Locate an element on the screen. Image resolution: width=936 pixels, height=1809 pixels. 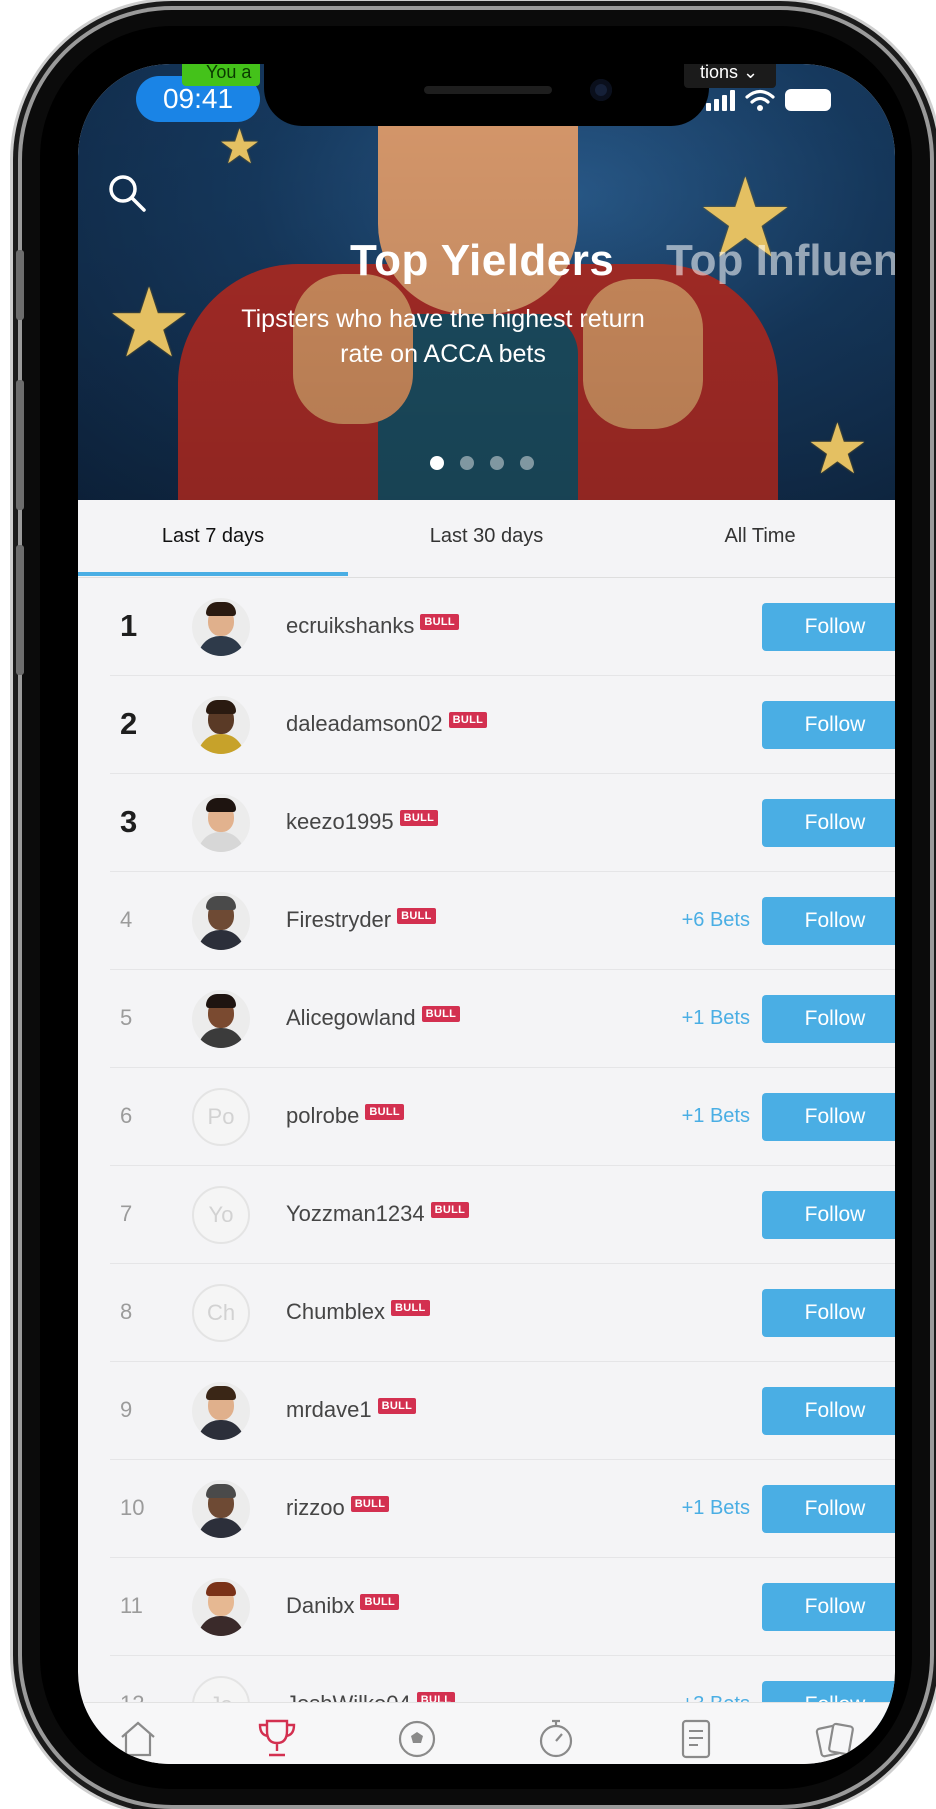
username: keezo1995 BULL is located at coordinates (362, 823).